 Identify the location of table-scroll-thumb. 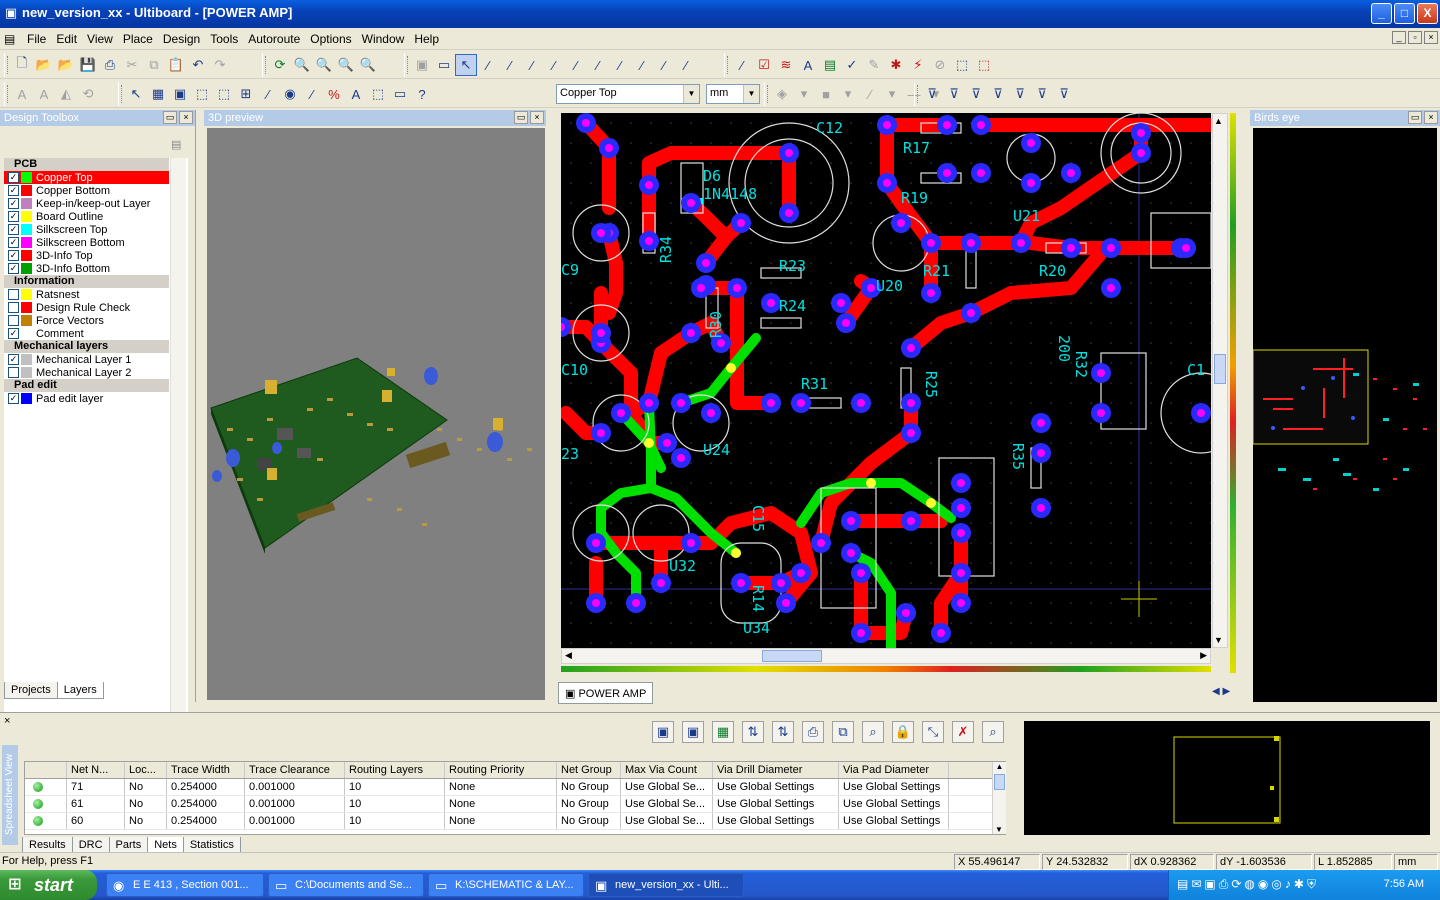
(999, 782).